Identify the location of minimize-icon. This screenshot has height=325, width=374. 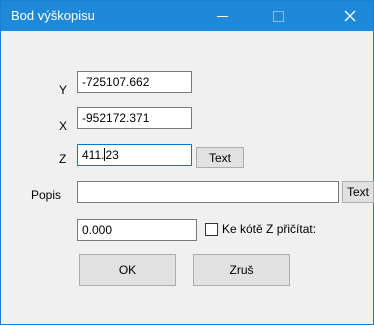
(222, 16).